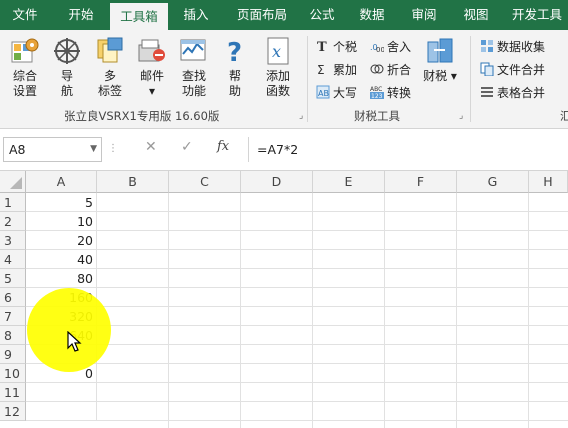  I want to click on row-header-8: 8, so click(13, 335).